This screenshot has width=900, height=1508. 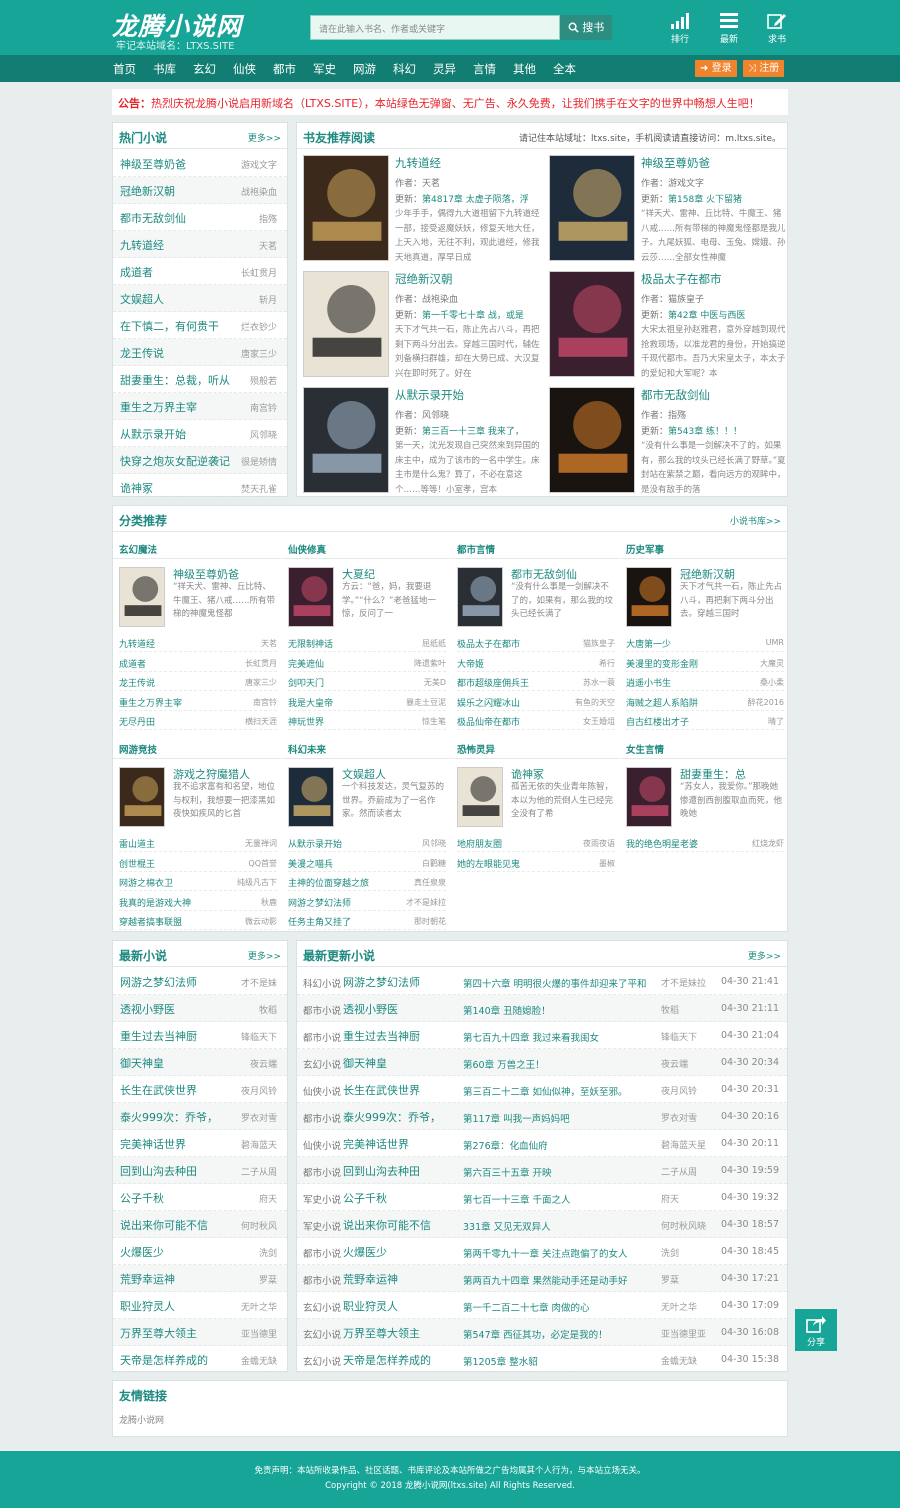 I want to click on search-button: 搜书, so click(x=586, y=27).